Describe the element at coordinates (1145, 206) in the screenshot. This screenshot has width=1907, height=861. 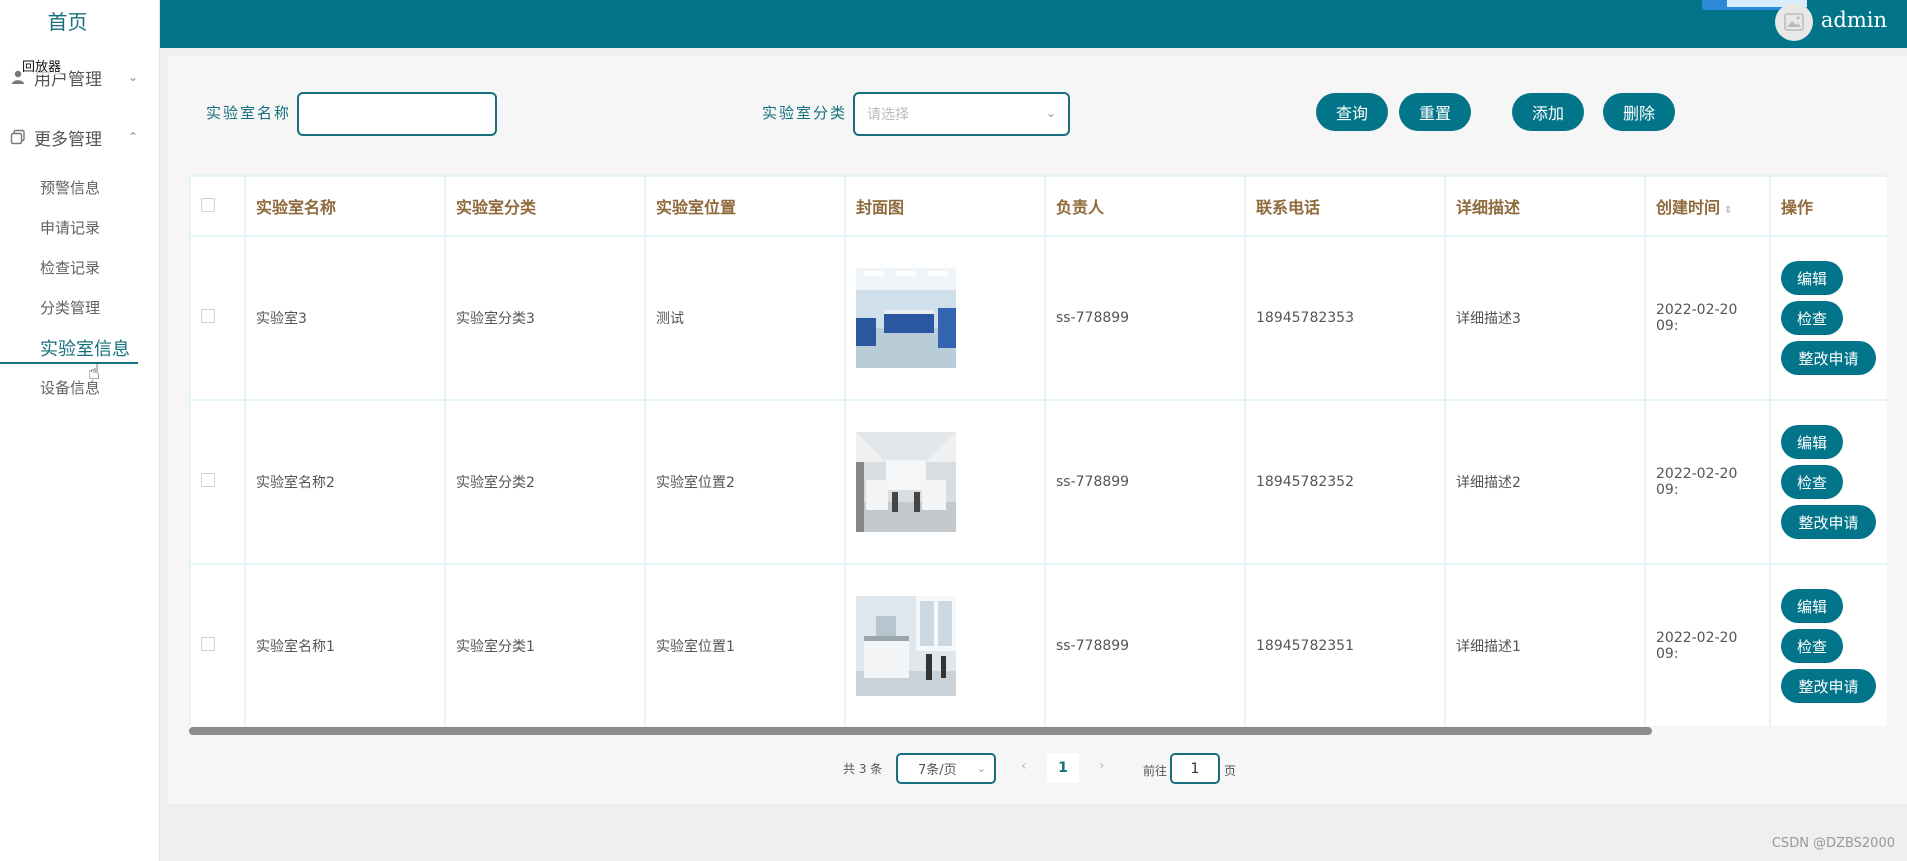
I see `col-owner: 负责人` at that location.